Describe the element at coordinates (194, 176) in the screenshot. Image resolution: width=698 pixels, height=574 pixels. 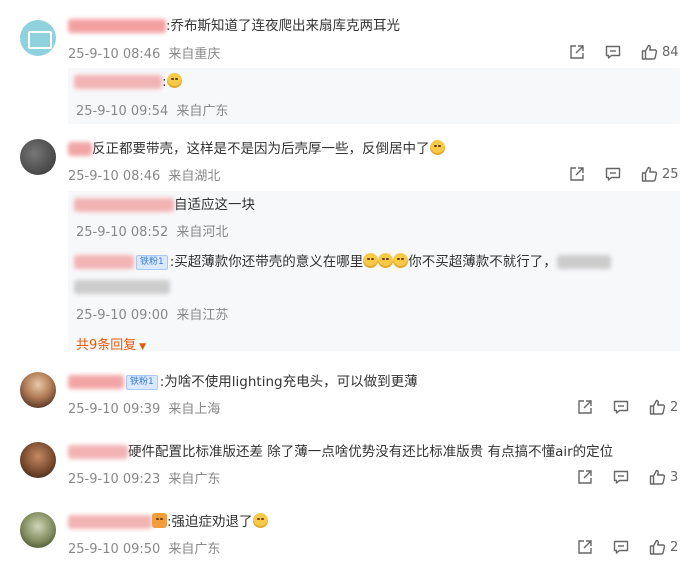
I see `location: 来自湖北` at that location.